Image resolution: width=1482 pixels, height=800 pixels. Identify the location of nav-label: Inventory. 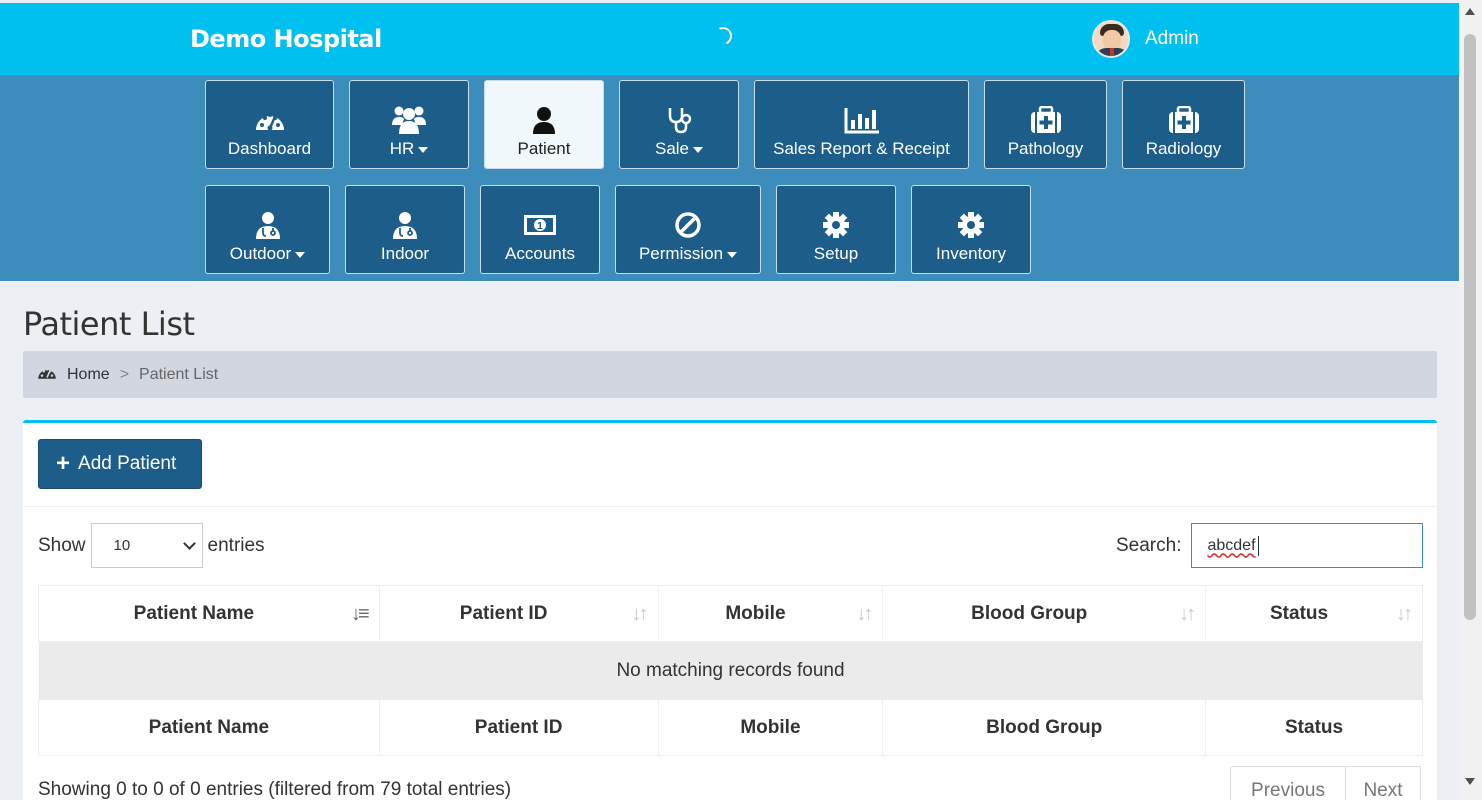
(971, 253).